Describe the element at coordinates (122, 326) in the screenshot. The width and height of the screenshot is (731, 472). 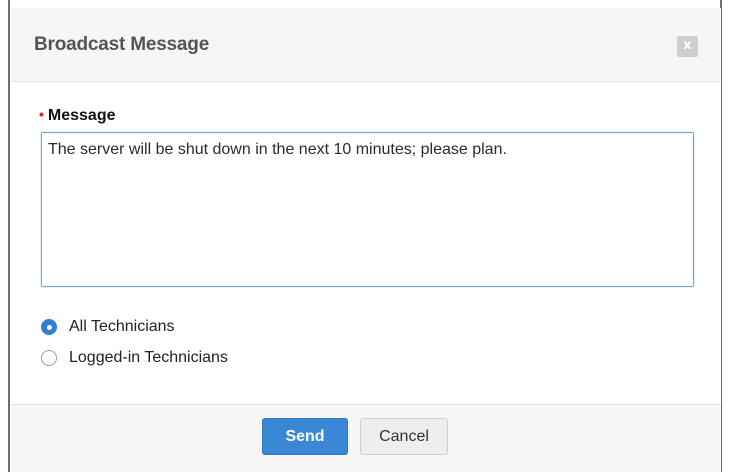
I see `radio-label-all-technicians: All Technicians` at that location.